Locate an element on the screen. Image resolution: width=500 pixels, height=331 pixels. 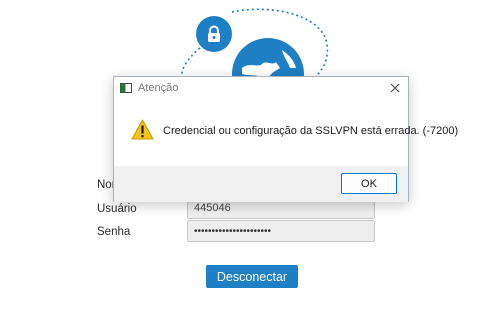
password-field: •••••••••••••••••••••• is located at coordinates (281, 231).